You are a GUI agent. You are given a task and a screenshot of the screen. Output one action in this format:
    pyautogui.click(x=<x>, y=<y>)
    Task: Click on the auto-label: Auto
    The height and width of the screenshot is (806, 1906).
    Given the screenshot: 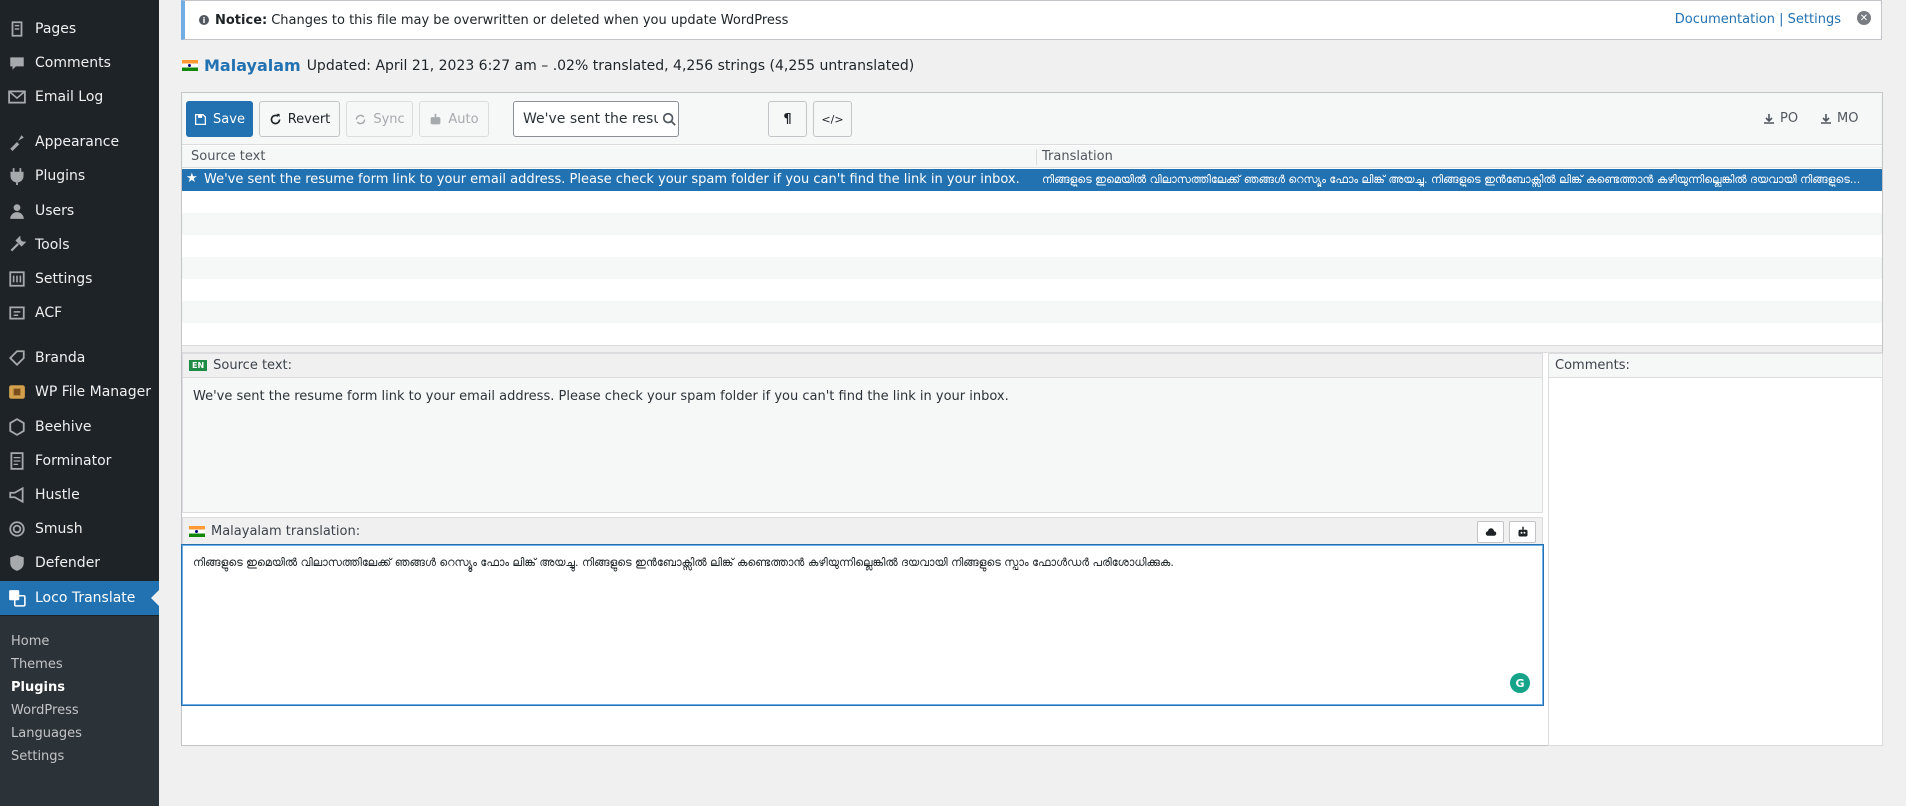 What is the action you would take?
    pyautogui.click(x=463, y=119)
    